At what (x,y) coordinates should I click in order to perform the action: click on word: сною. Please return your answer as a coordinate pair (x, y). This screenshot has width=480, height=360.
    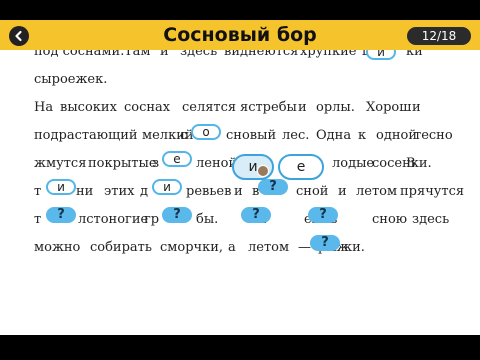
    Looking at the image, I should click on (390, 219).